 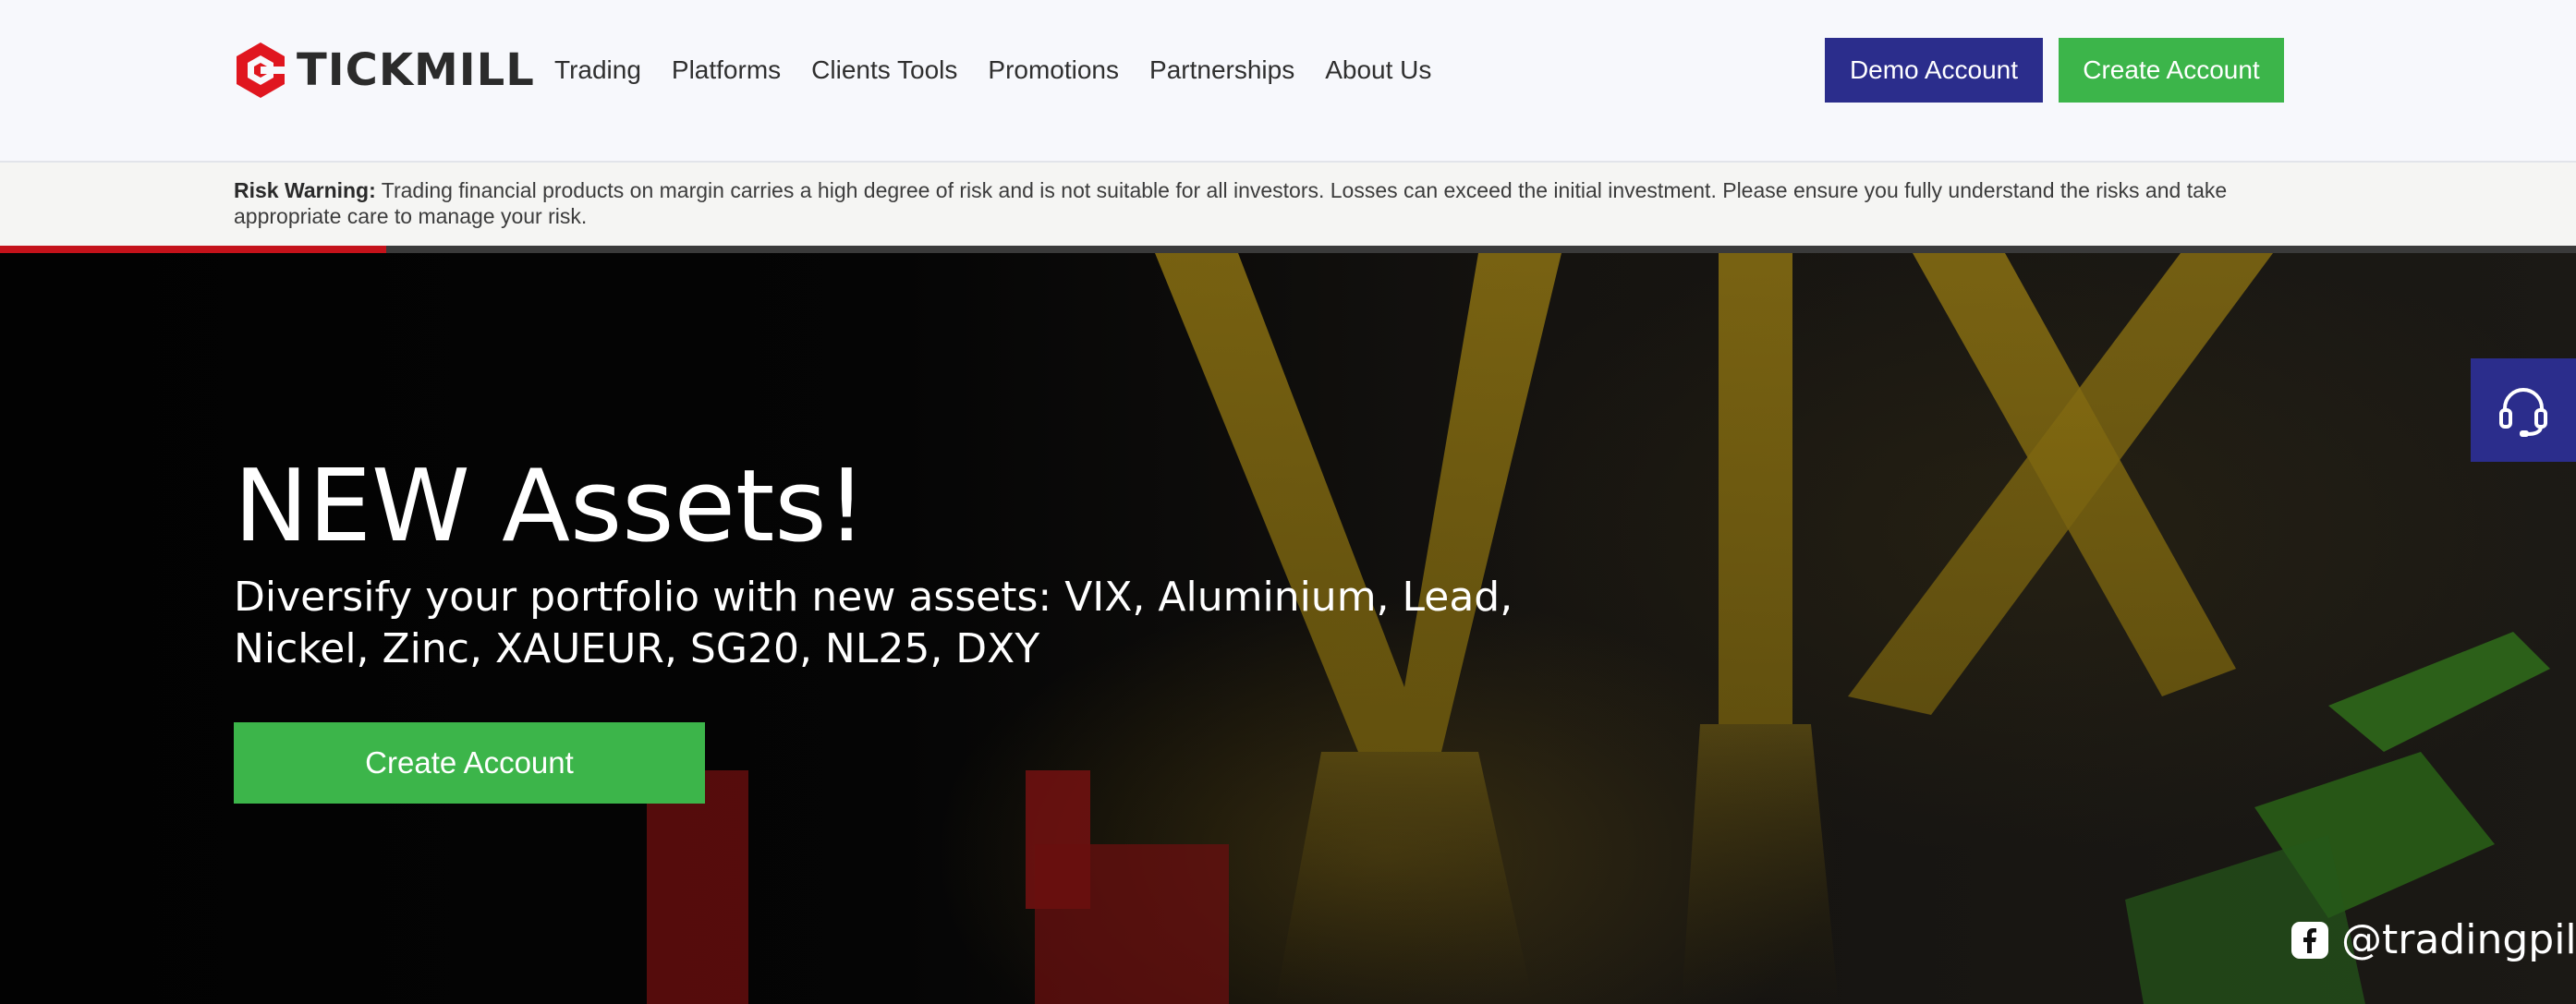 I want to click on hero-create-account-button: Create Account, so click(x=469, y=763).